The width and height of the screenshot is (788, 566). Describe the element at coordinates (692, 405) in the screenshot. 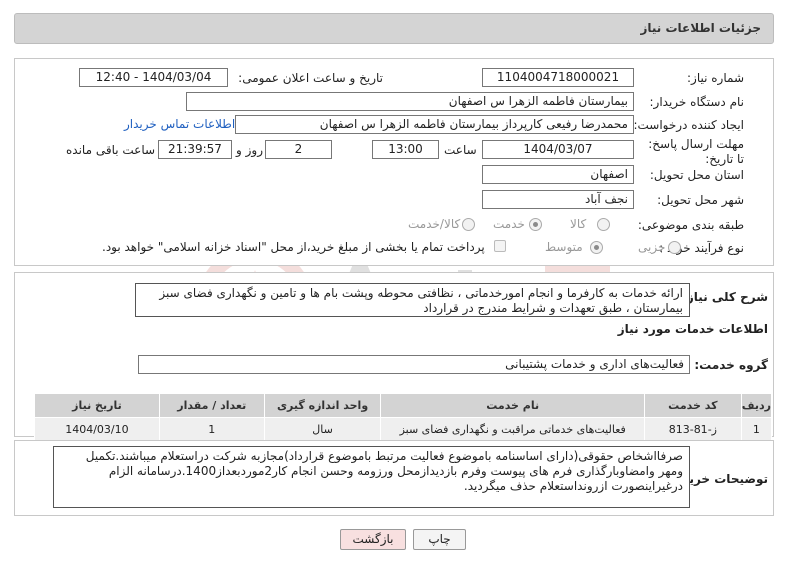

I see `col-code-header: کد خدمت` at that location.